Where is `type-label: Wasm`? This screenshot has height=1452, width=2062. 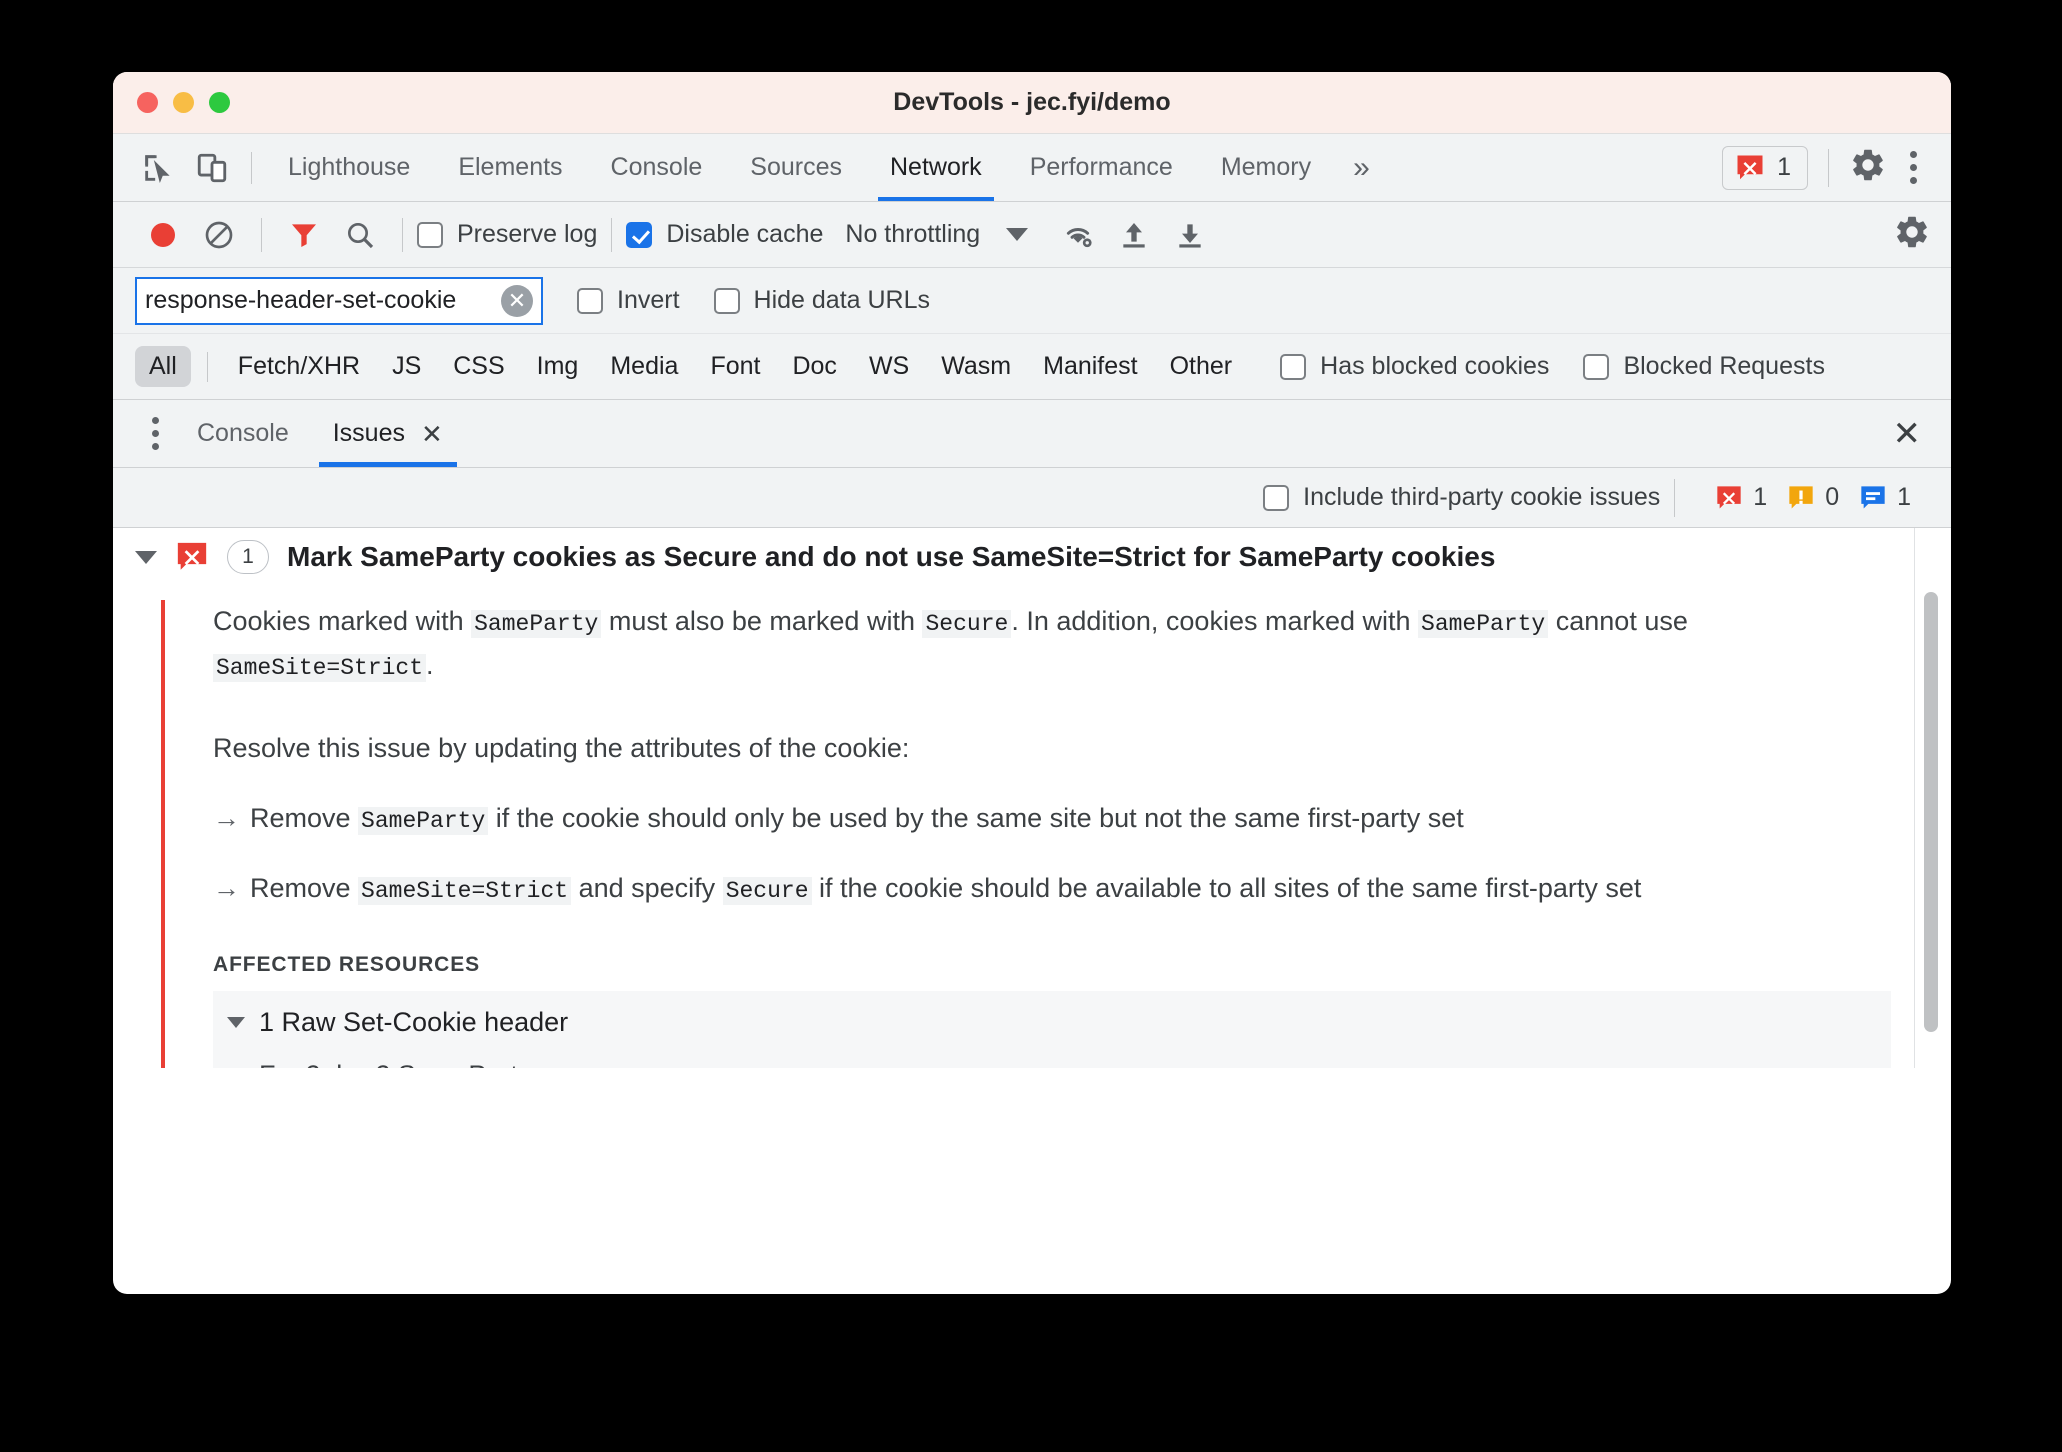 type-label: Wasm is located at coordinates (976, 366).